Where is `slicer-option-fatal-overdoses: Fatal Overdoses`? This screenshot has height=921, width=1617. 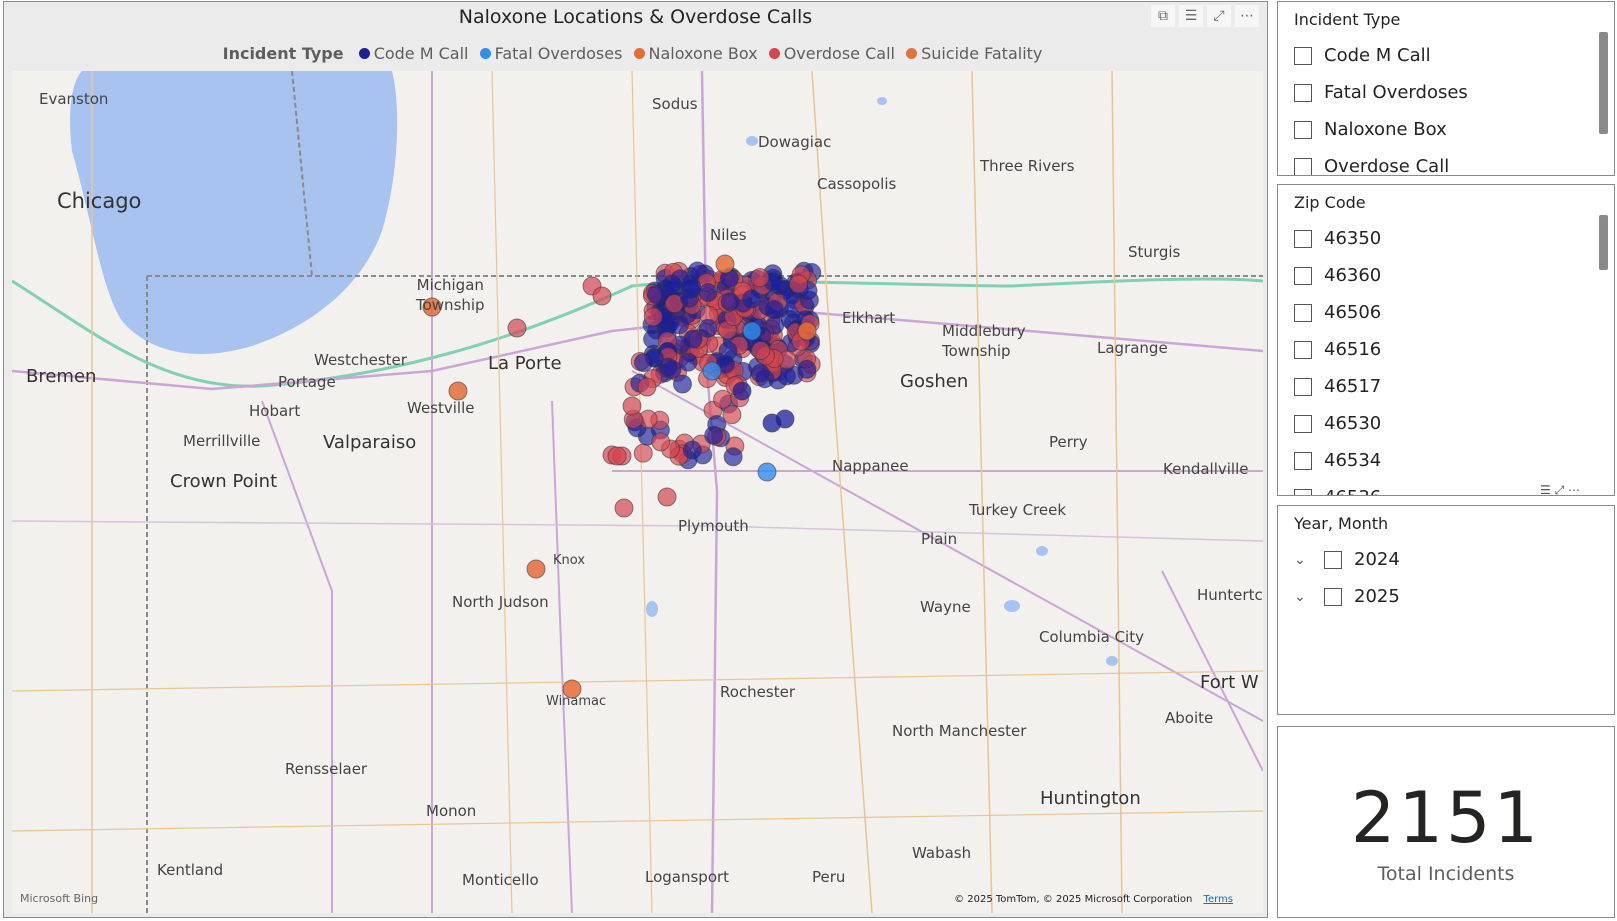 slicer-option-fatal-overdoses: Fatal Overdoses is located at coordinates (1439, 92).